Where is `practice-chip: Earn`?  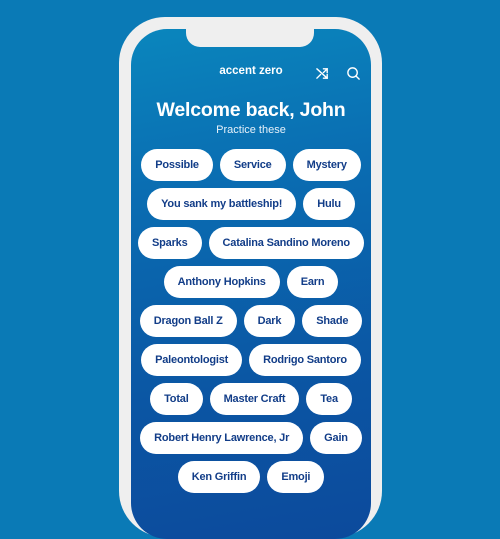
practice-chip: Earn is located at coordinates (312, 282).